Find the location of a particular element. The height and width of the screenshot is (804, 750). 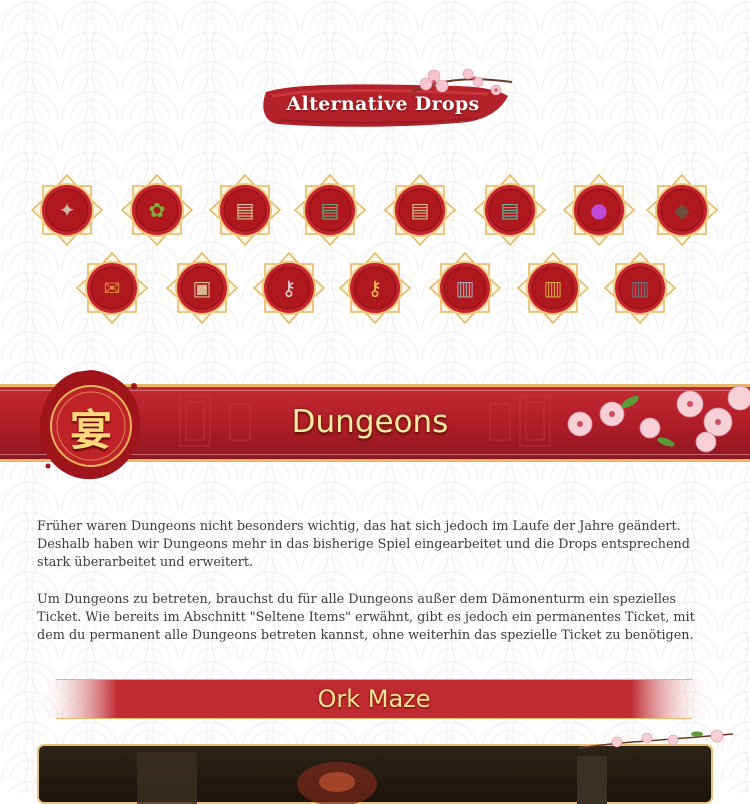

purple-orb-icon: ● is located at coordinates (599, 210).